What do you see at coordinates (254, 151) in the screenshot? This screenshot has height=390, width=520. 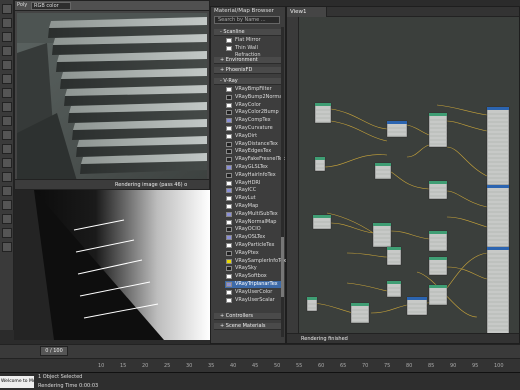 I see `list-item: VRayEdgesTex` at bounding box center [254, 151].